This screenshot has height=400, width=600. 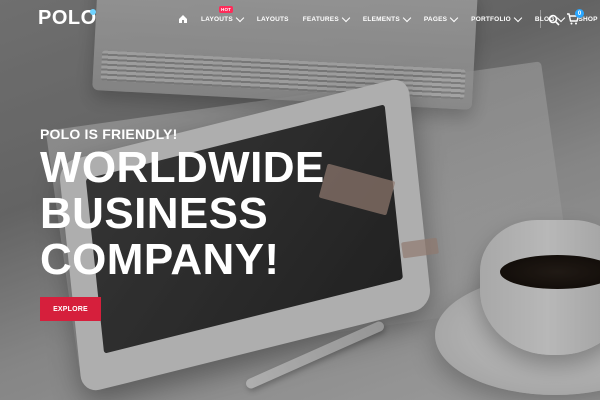 What do you see at coordinates (579, 13) in the screenshot?
I see `cart-count-badge: 0` at bounding box center [579, 13].